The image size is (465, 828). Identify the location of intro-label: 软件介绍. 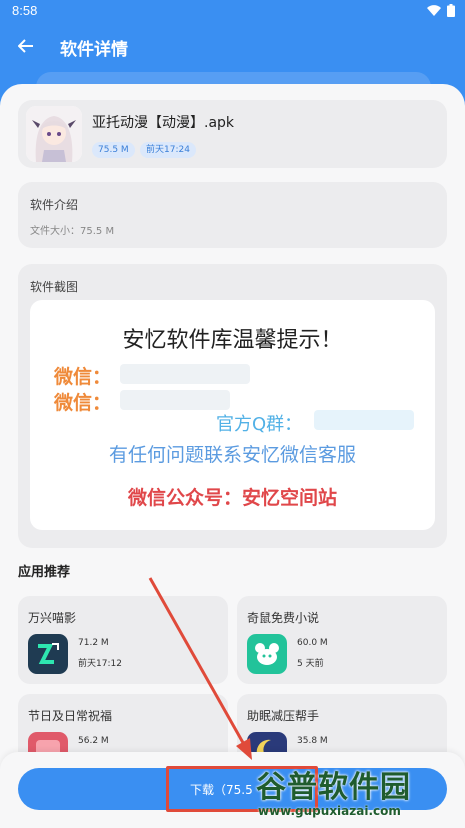
(54, 205).